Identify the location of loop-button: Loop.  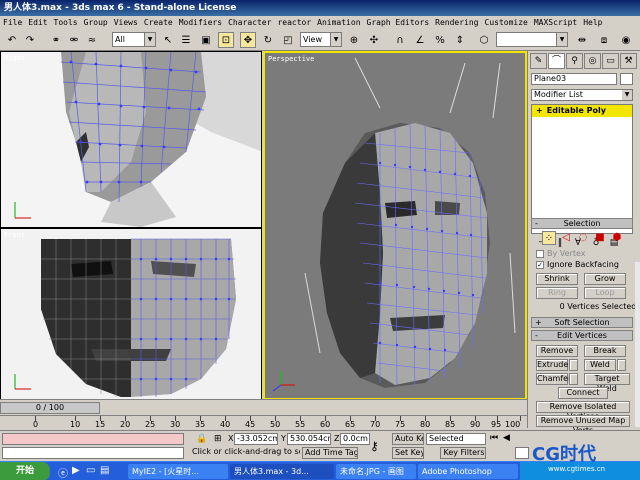
(605, 293).